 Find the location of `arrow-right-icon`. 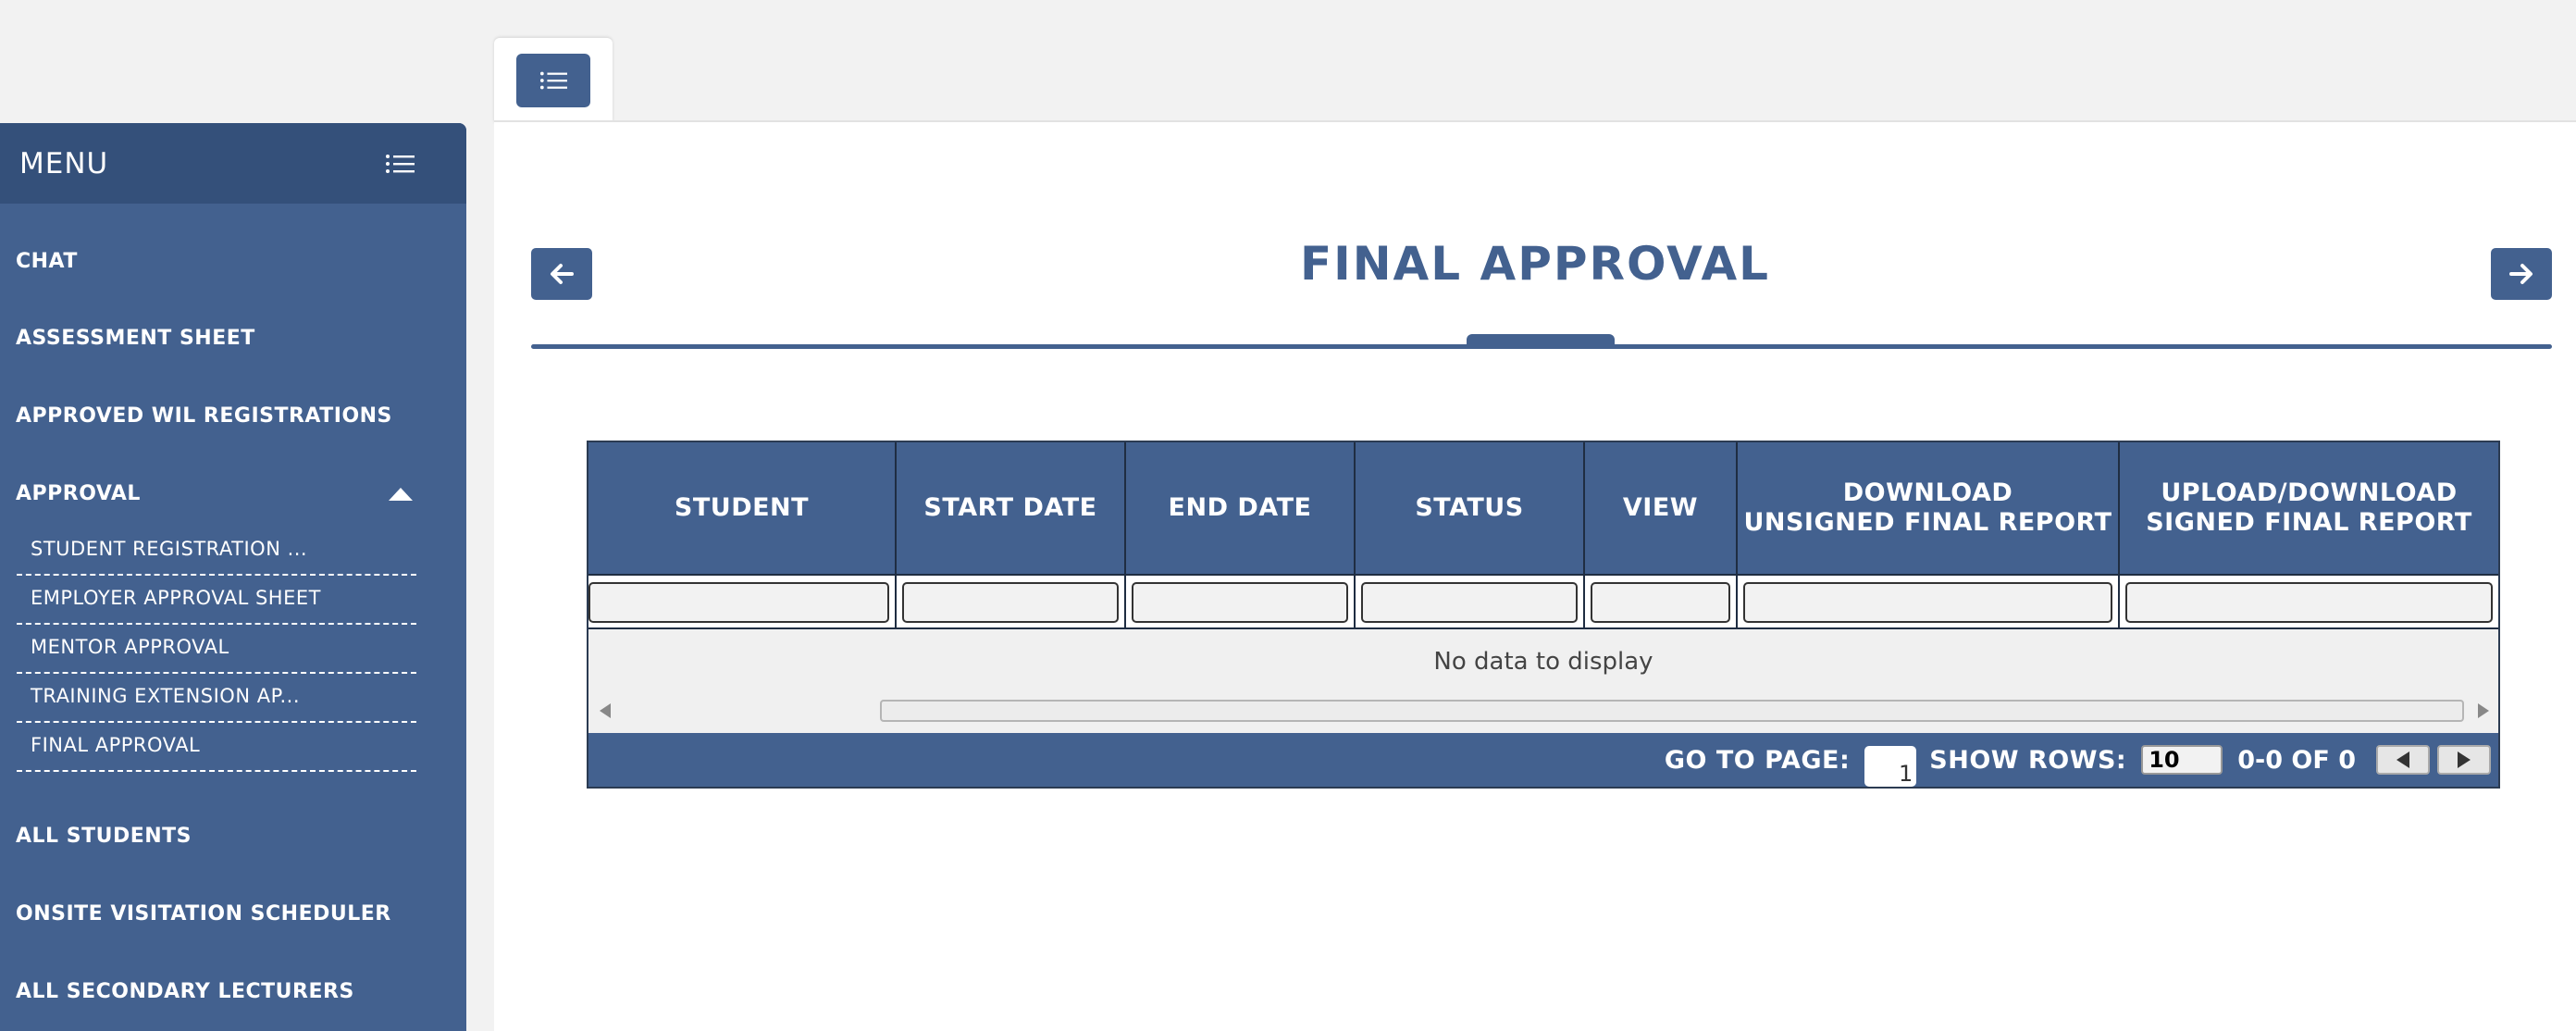

arrow-right-icon is located at coordinates (2521, 274).